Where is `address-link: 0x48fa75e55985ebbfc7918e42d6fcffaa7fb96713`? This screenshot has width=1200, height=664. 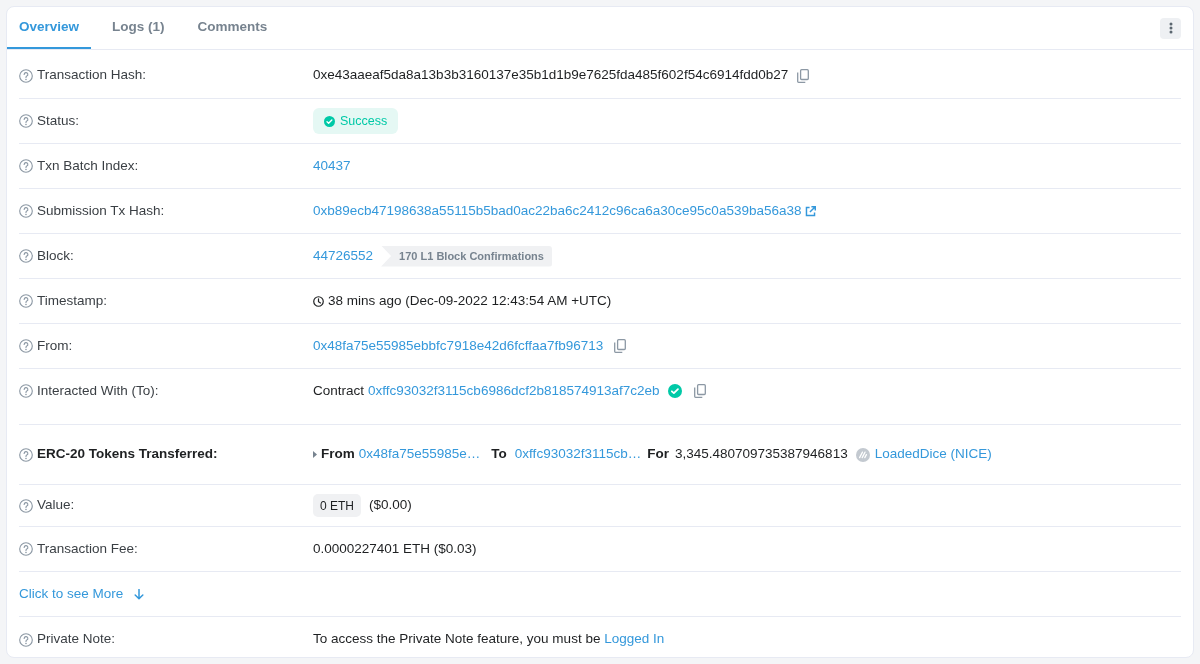
address-link: 0x48fa75e55985ebbfc7918e42d6fcffaa7fb96713 is located at coordinates (458, 346).